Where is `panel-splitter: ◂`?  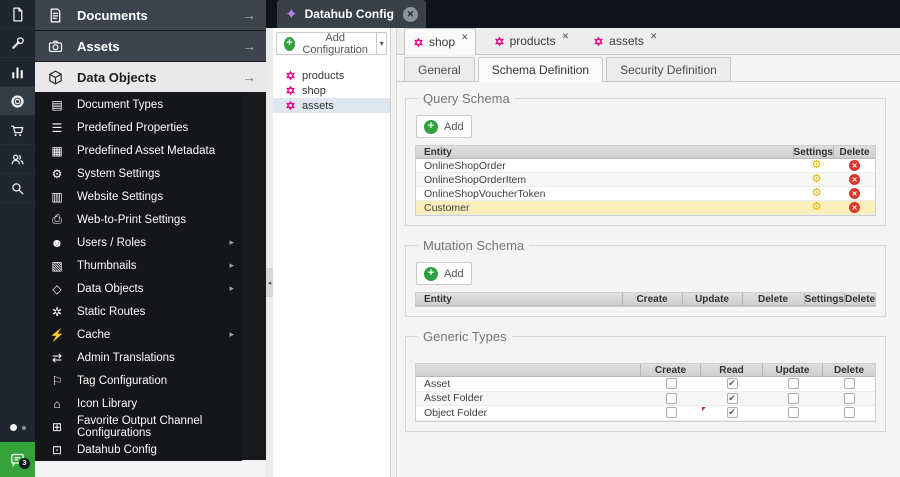 panel-splitter: ◂ is located at coordinates (269, 252).